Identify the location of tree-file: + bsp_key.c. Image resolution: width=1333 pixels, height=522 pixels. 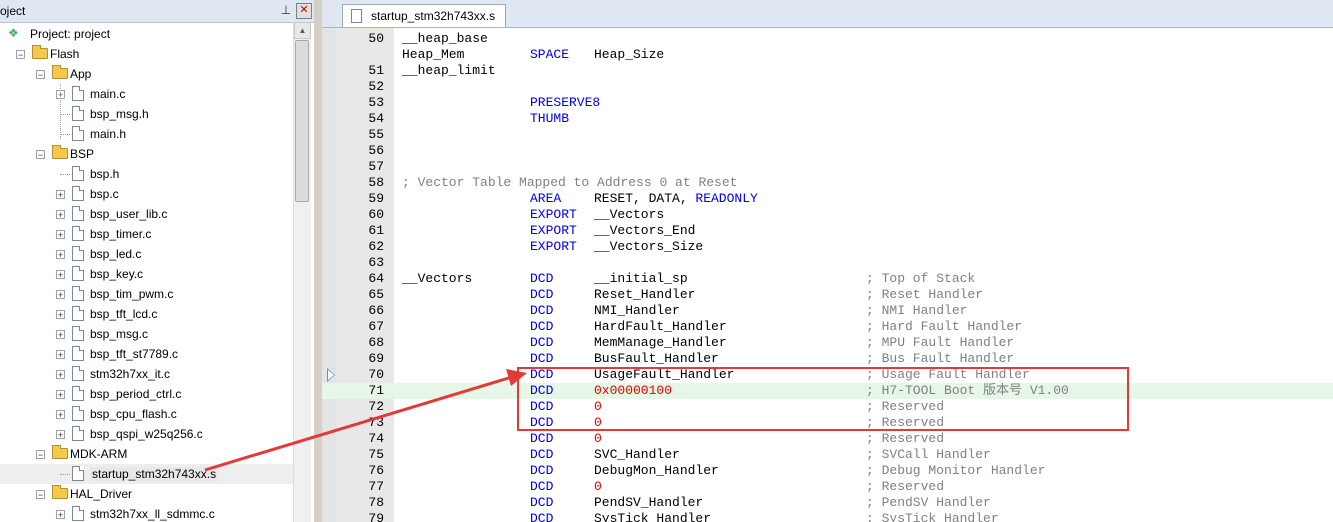
(146, 274).